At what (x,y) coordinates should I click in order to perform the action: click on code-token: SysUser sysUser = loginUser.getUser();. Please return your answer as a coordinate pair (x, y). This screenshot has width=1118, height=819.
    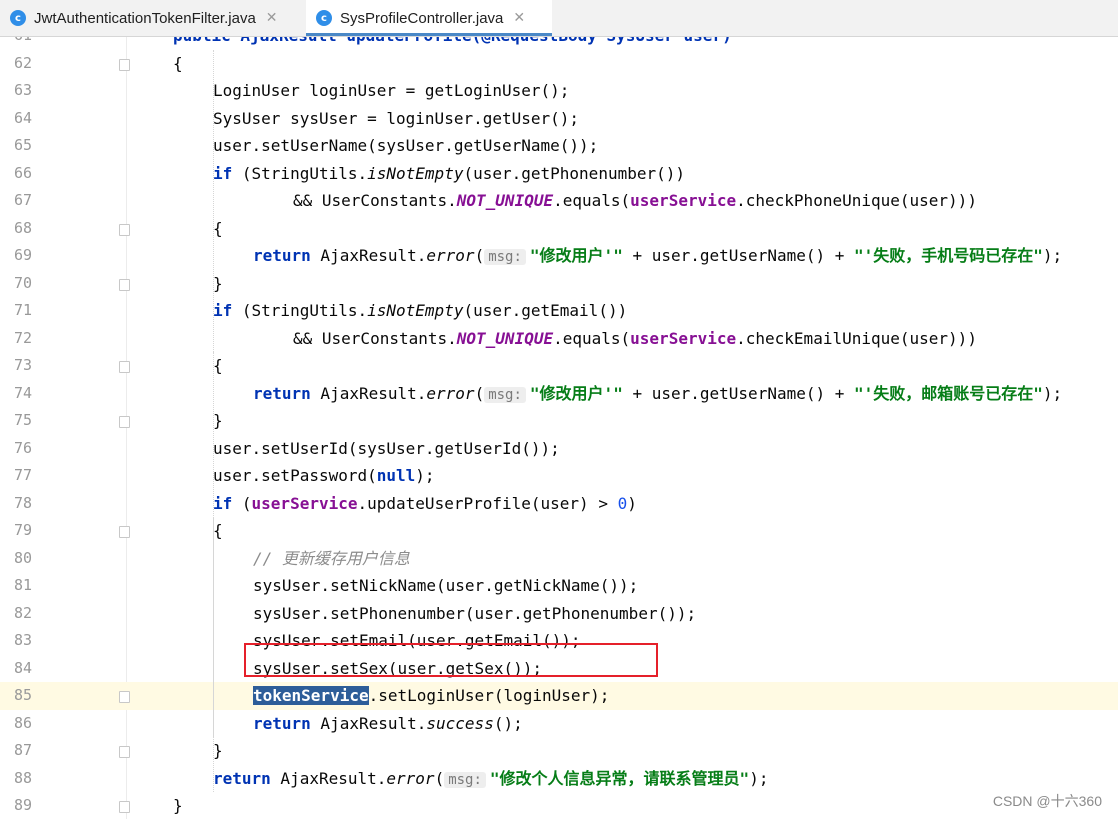
    Looking at the image, I should click on (396, 118).